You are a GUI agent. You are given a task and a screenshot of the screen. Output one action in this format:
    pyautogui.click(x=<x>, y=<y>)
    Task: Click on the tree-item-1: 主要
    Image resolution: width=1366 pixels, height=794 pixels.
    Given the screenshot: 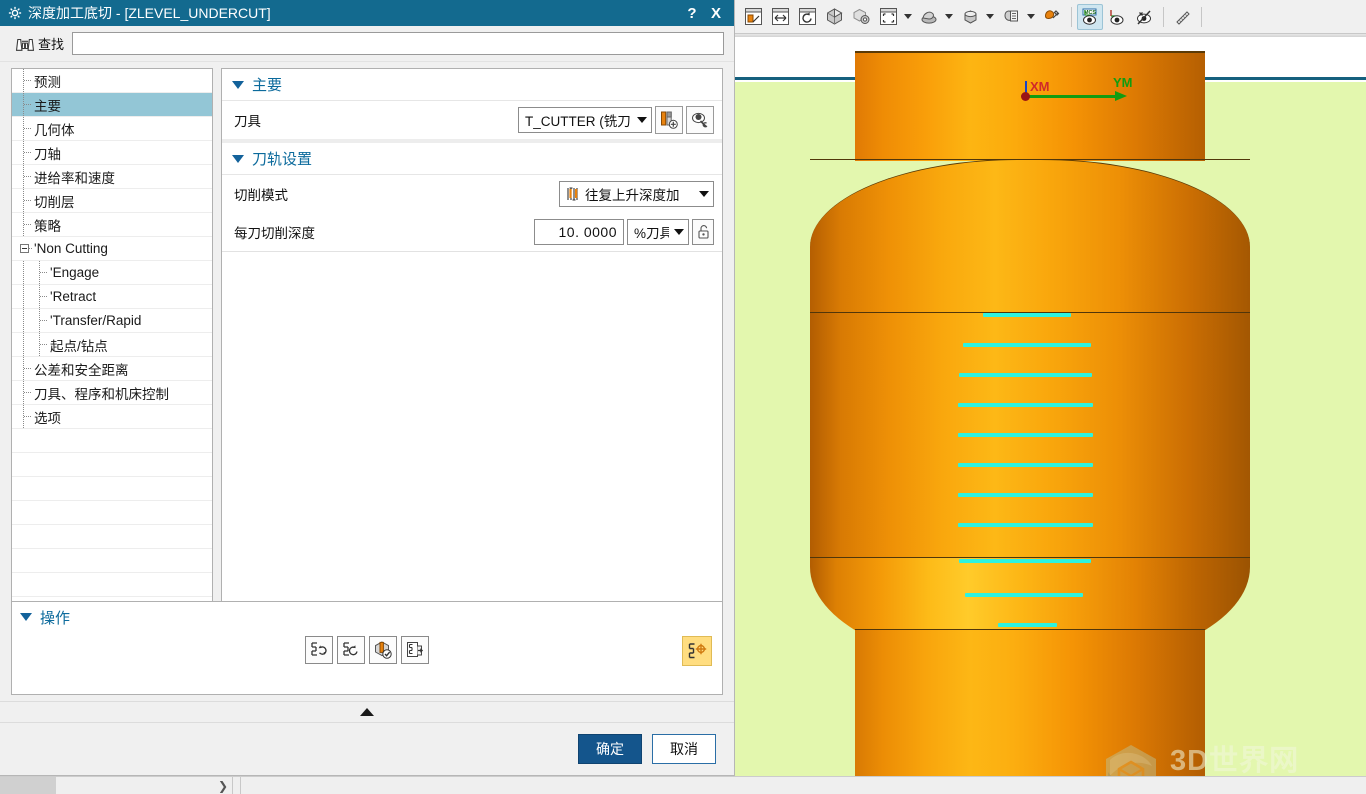 What is the action you would take?
    pyautogui.click(x=112, y=104)
    